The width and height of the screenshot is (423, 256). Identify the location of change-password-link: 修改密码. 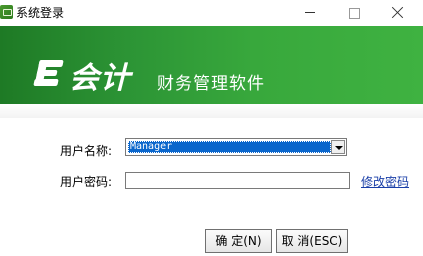
(385, 181).